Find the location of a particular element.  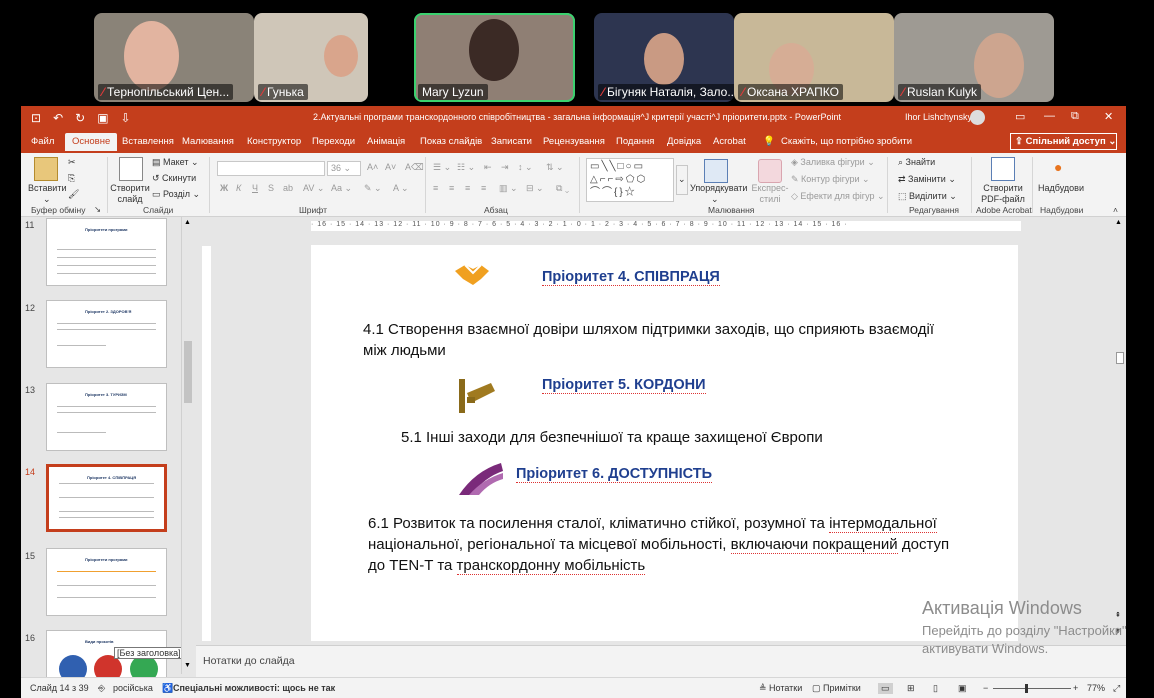

create-pdf-button: Створити PDF-файл is located at coordinates (1003, 194).